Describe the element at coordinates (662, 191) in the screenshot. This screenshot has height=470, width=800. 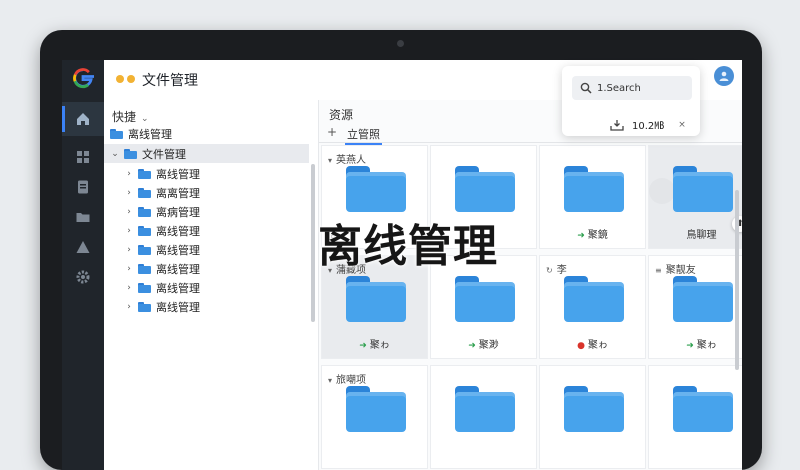
I see `hover-circle` at that location.